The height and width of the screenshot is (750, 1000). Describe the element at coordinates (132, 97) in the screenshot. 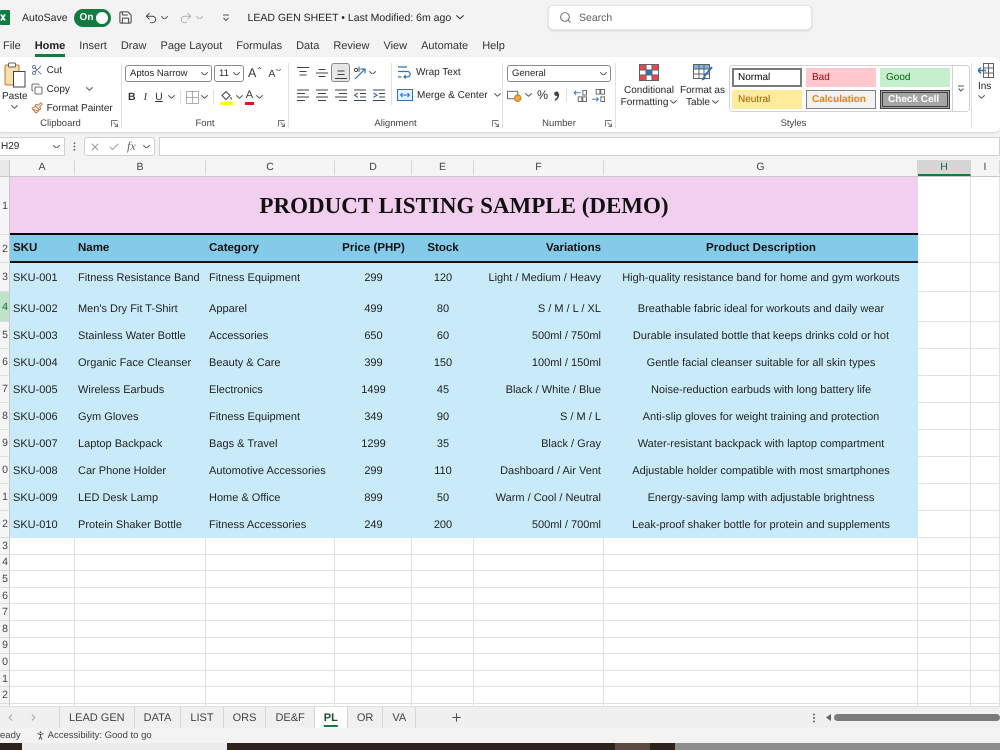

I see `bold-button: B` at that location.